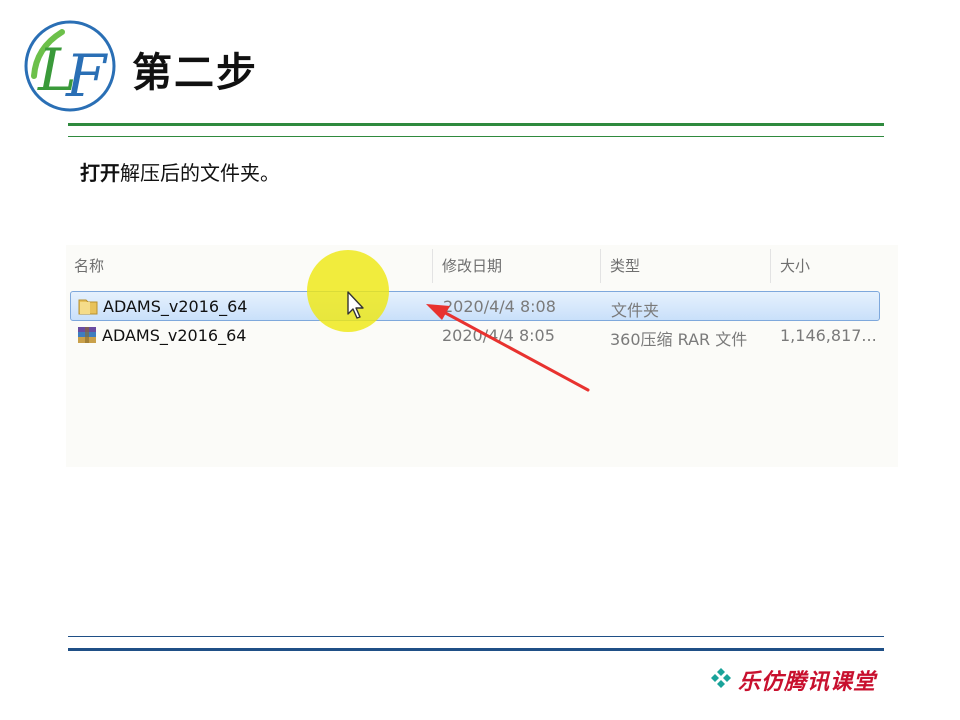 The height and width of the screenshot is (720, 960). I want to click on column-header-type: 类型, so click(625, 265).